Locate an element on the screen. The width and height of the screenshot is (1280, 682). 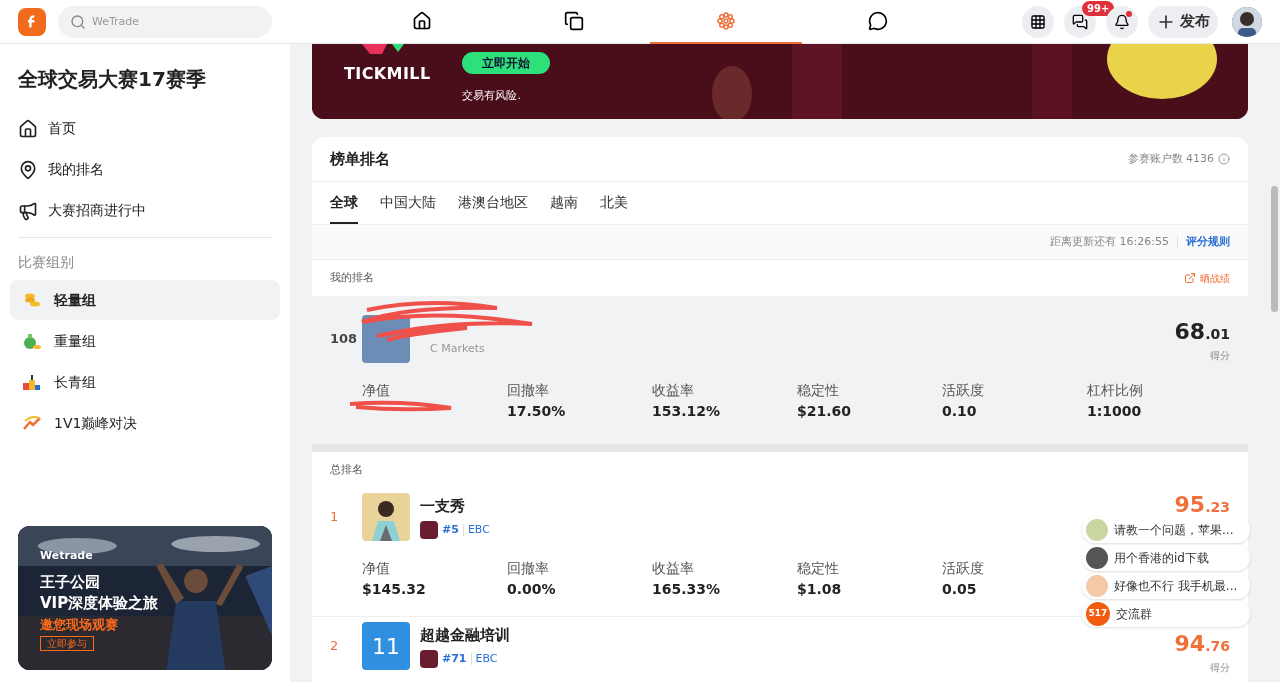
money-bag-icon is located at coordinates (32, 341).